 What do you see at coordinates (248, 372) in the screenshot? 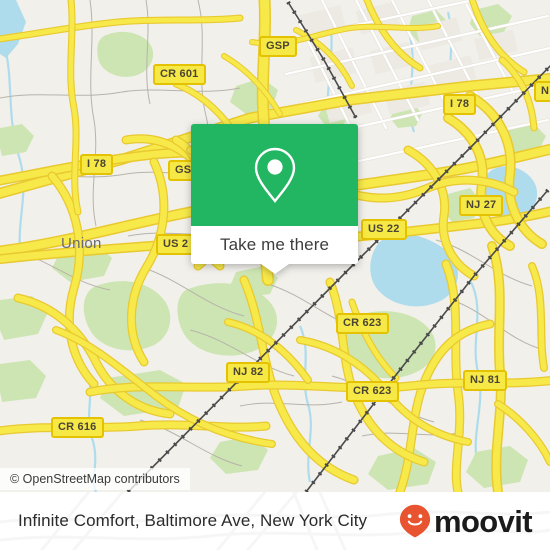
I see `shield-nj82: NJ 82` at bounding box center [248, 372].